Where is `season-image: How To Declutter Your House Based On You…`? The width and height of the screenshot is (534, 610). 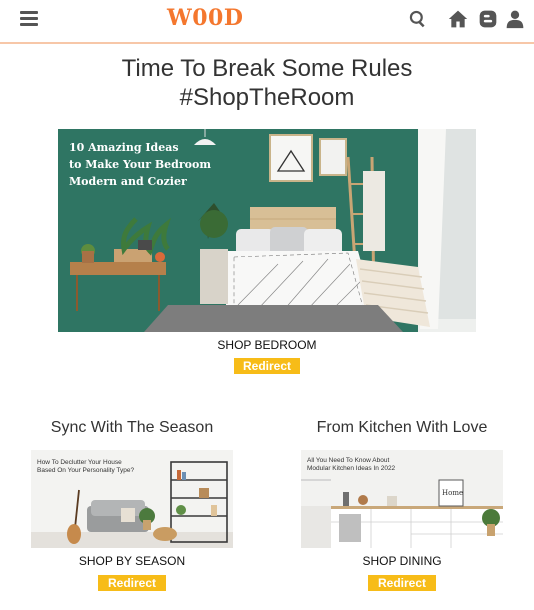
season-image: How To Declutter Your House Based On You… is located at coordinates (132, 499).